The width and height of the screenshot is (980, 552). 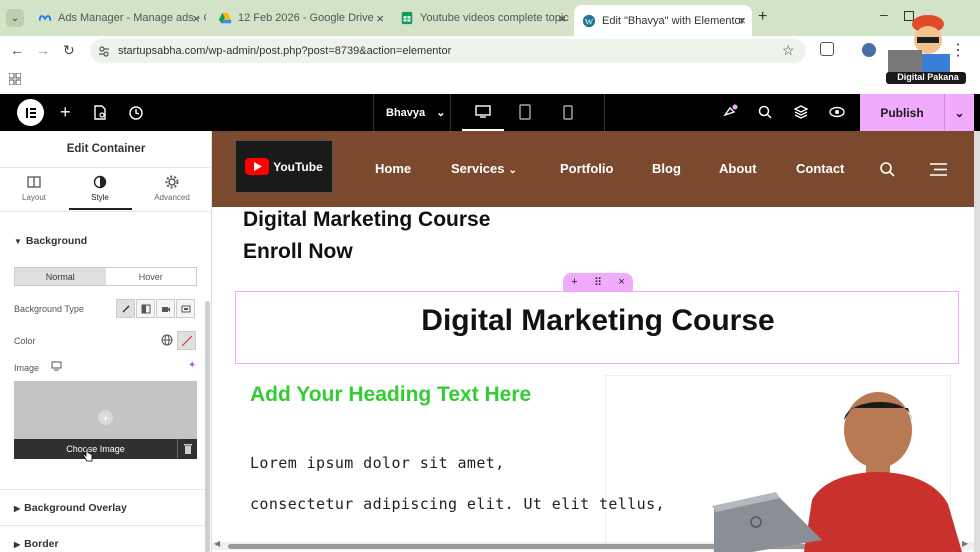 I want to click on add-image-icon: +, so click(x=105, y=417).